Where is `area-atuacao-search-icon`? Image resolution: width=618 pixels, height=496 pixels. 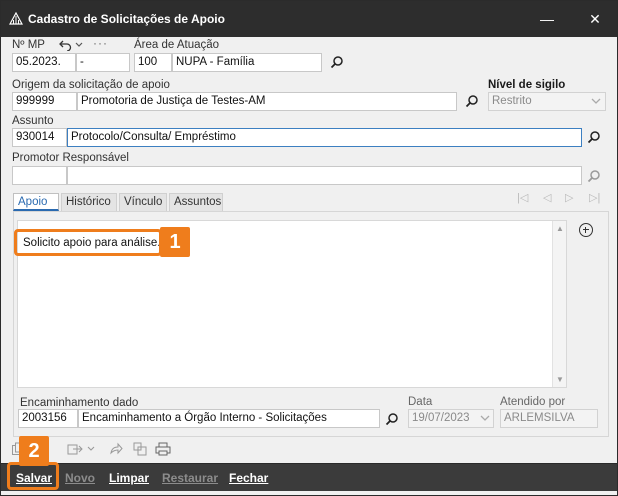
area-atuacao-search-icon is located at coordinates (337, 62).